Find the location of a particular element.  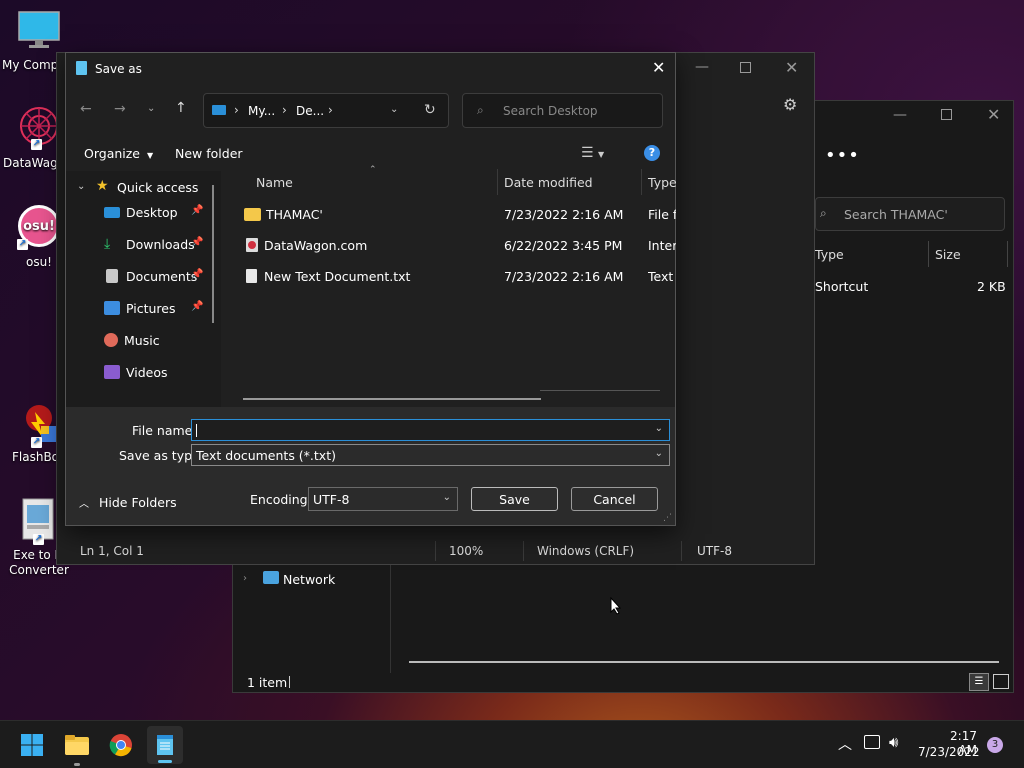

file-type-cell: Shortcut is located at coordinates (842, 286).